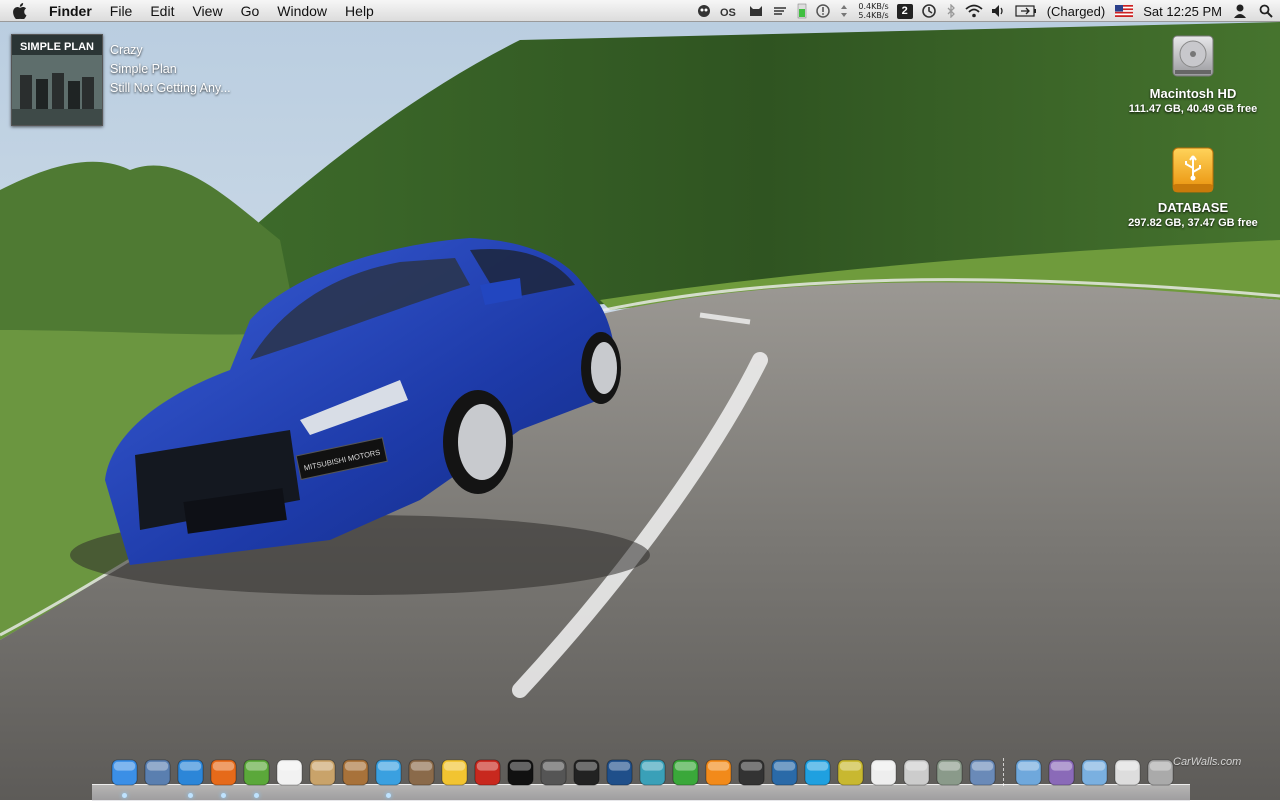  Describe the element at coordinates (1028, 772) in the screenshot. I see `dock-item-applications-folder` at that location.